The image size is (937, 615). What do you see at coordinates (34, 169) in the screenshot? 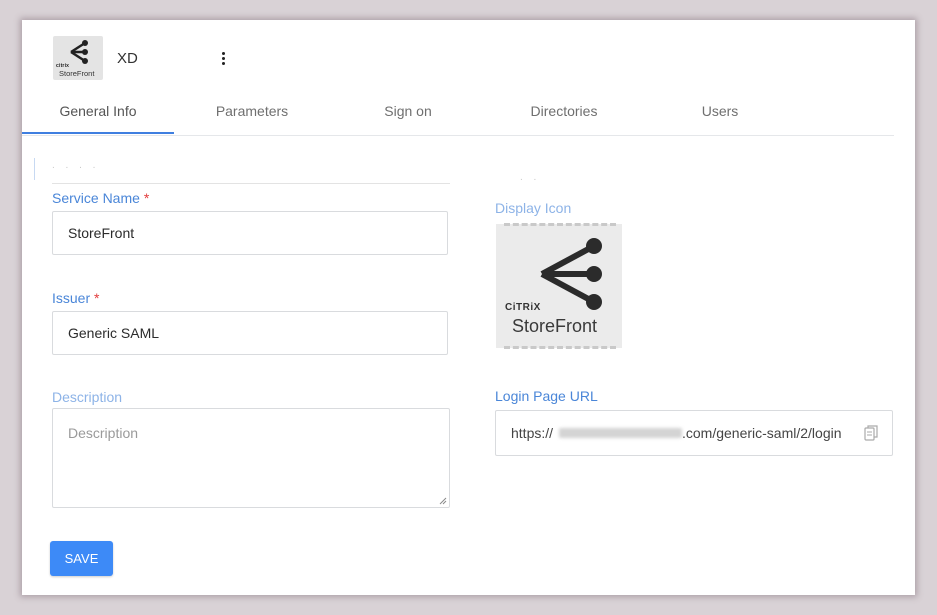
I see `scroll-indicator` at bounding box center [34, 169].